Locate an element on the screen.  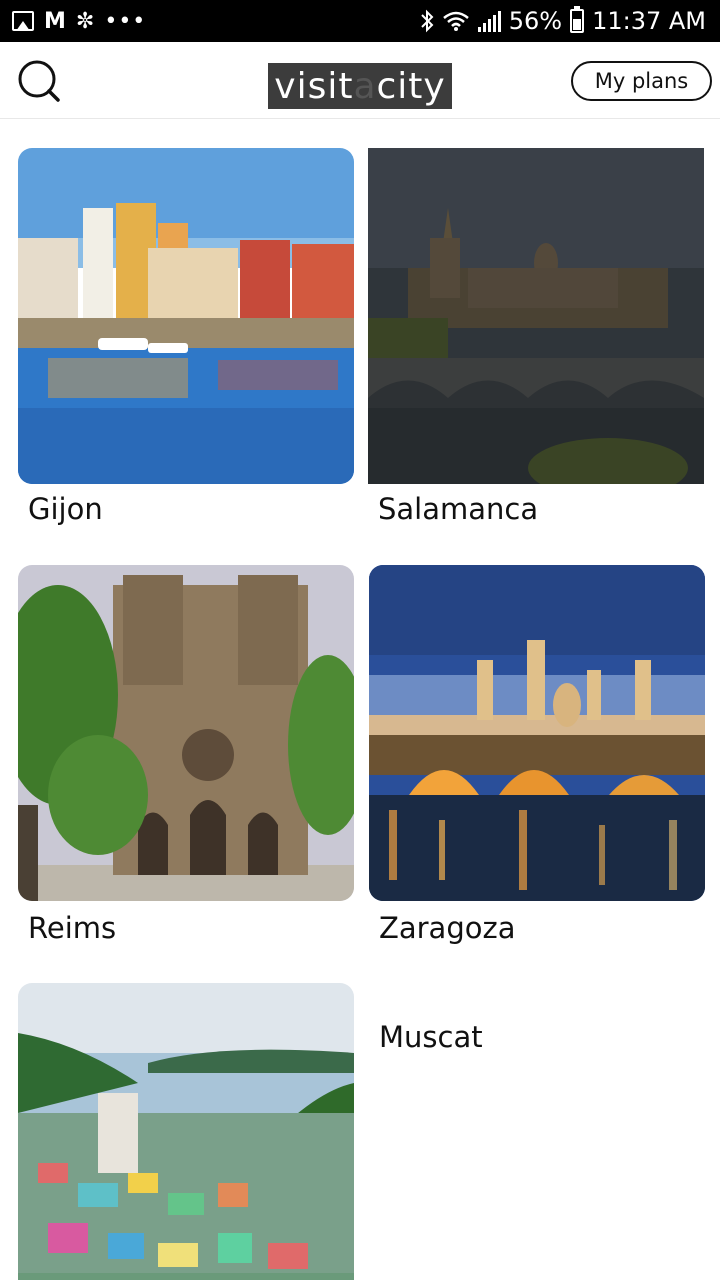
logo-text: visitacity is located at coordinates (360, 86).